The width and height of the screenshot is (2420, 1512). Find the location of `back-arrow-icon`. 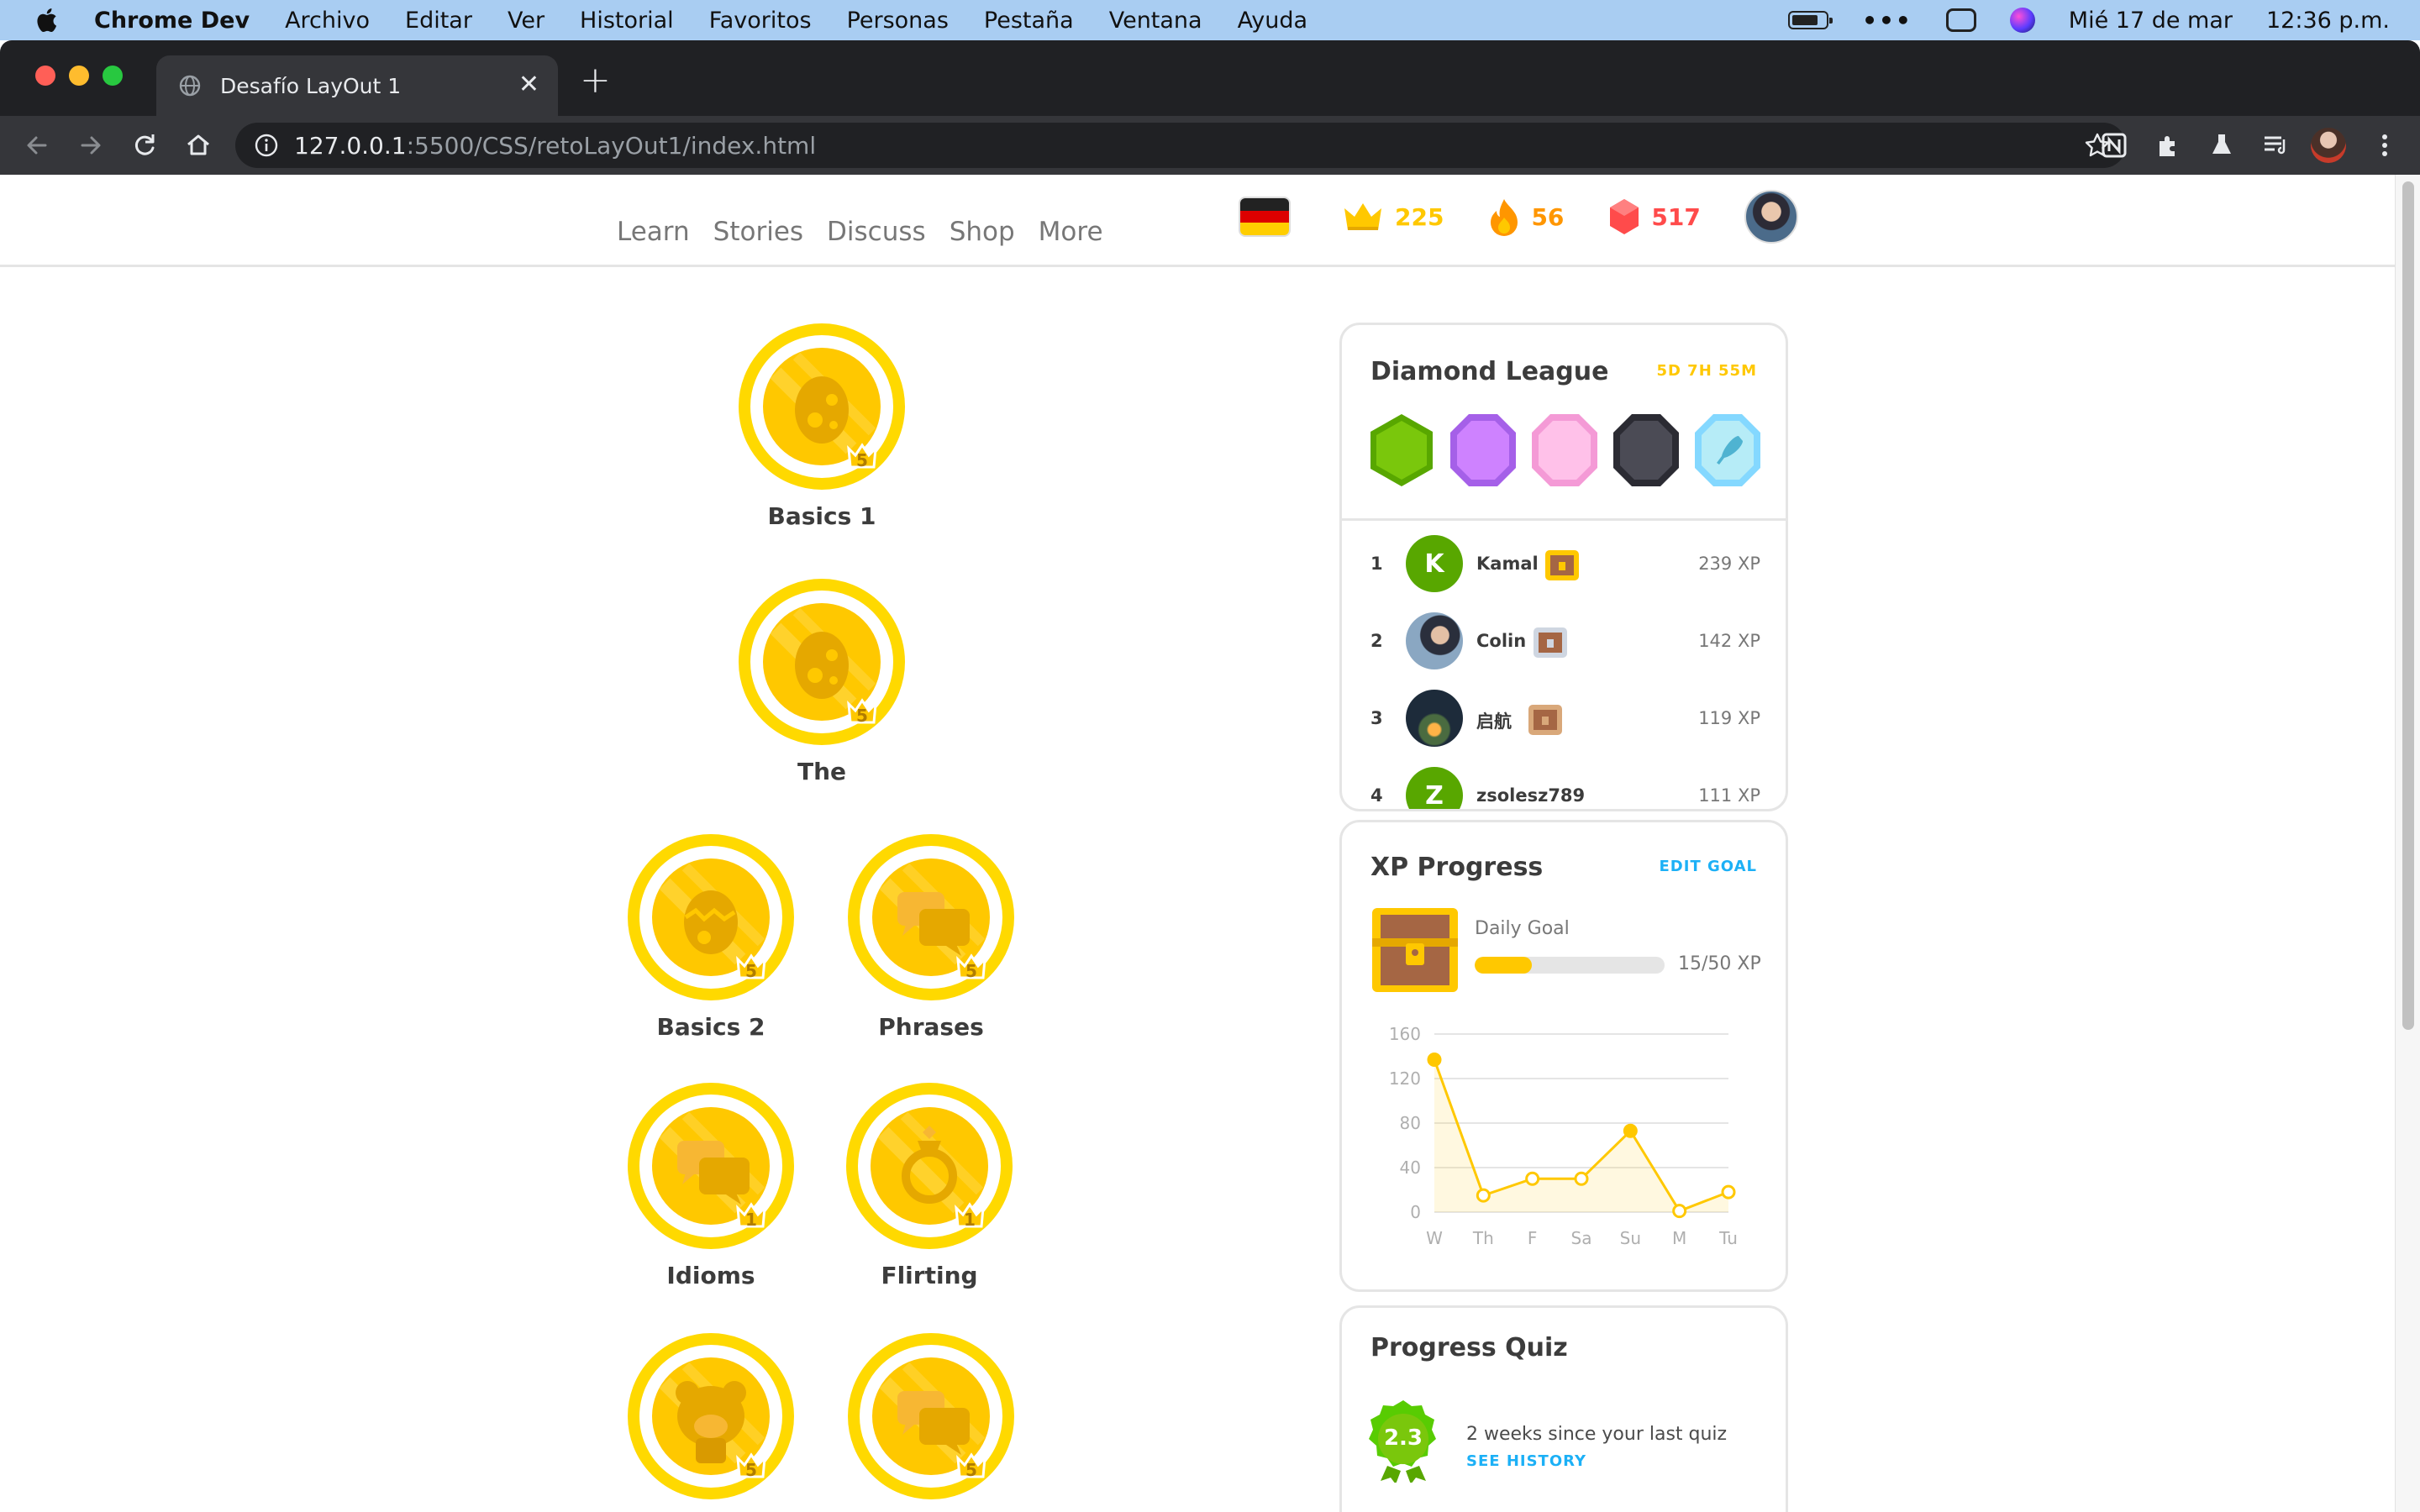

back-arrow-icon is located at coordinates (37, 145).